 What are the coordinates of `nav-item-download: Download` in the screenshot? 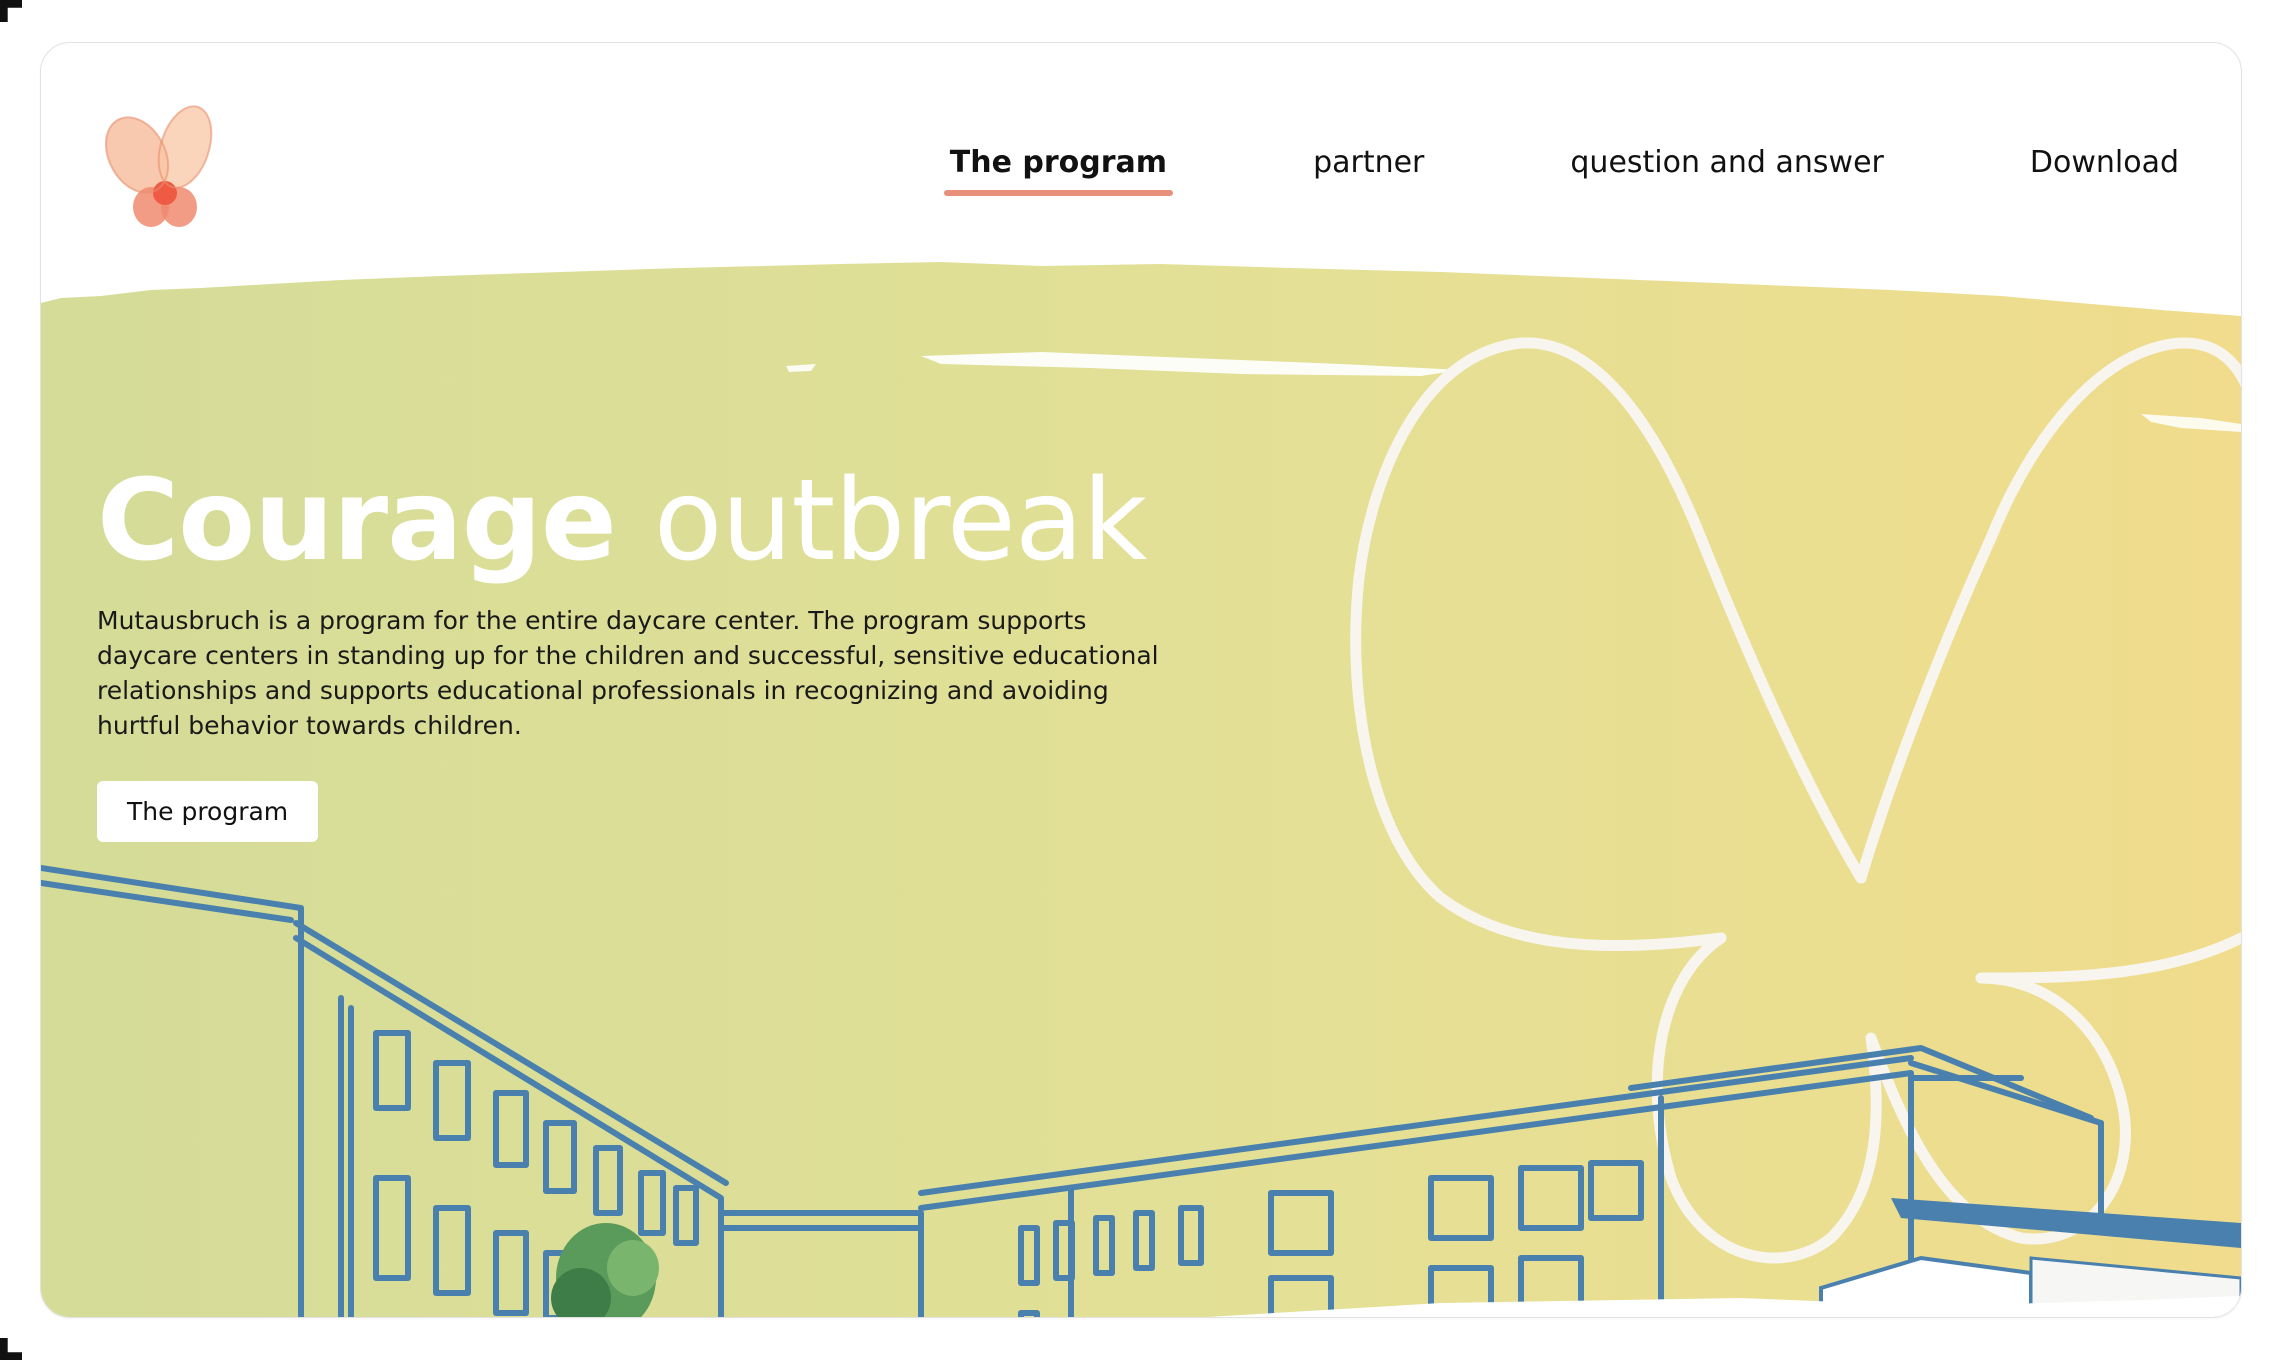 It's located at (2104, 165).